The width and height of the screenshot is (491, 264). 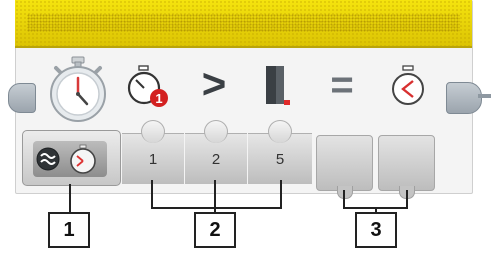 I want to click on sequence-input-connector, so click(x=22, y=98).